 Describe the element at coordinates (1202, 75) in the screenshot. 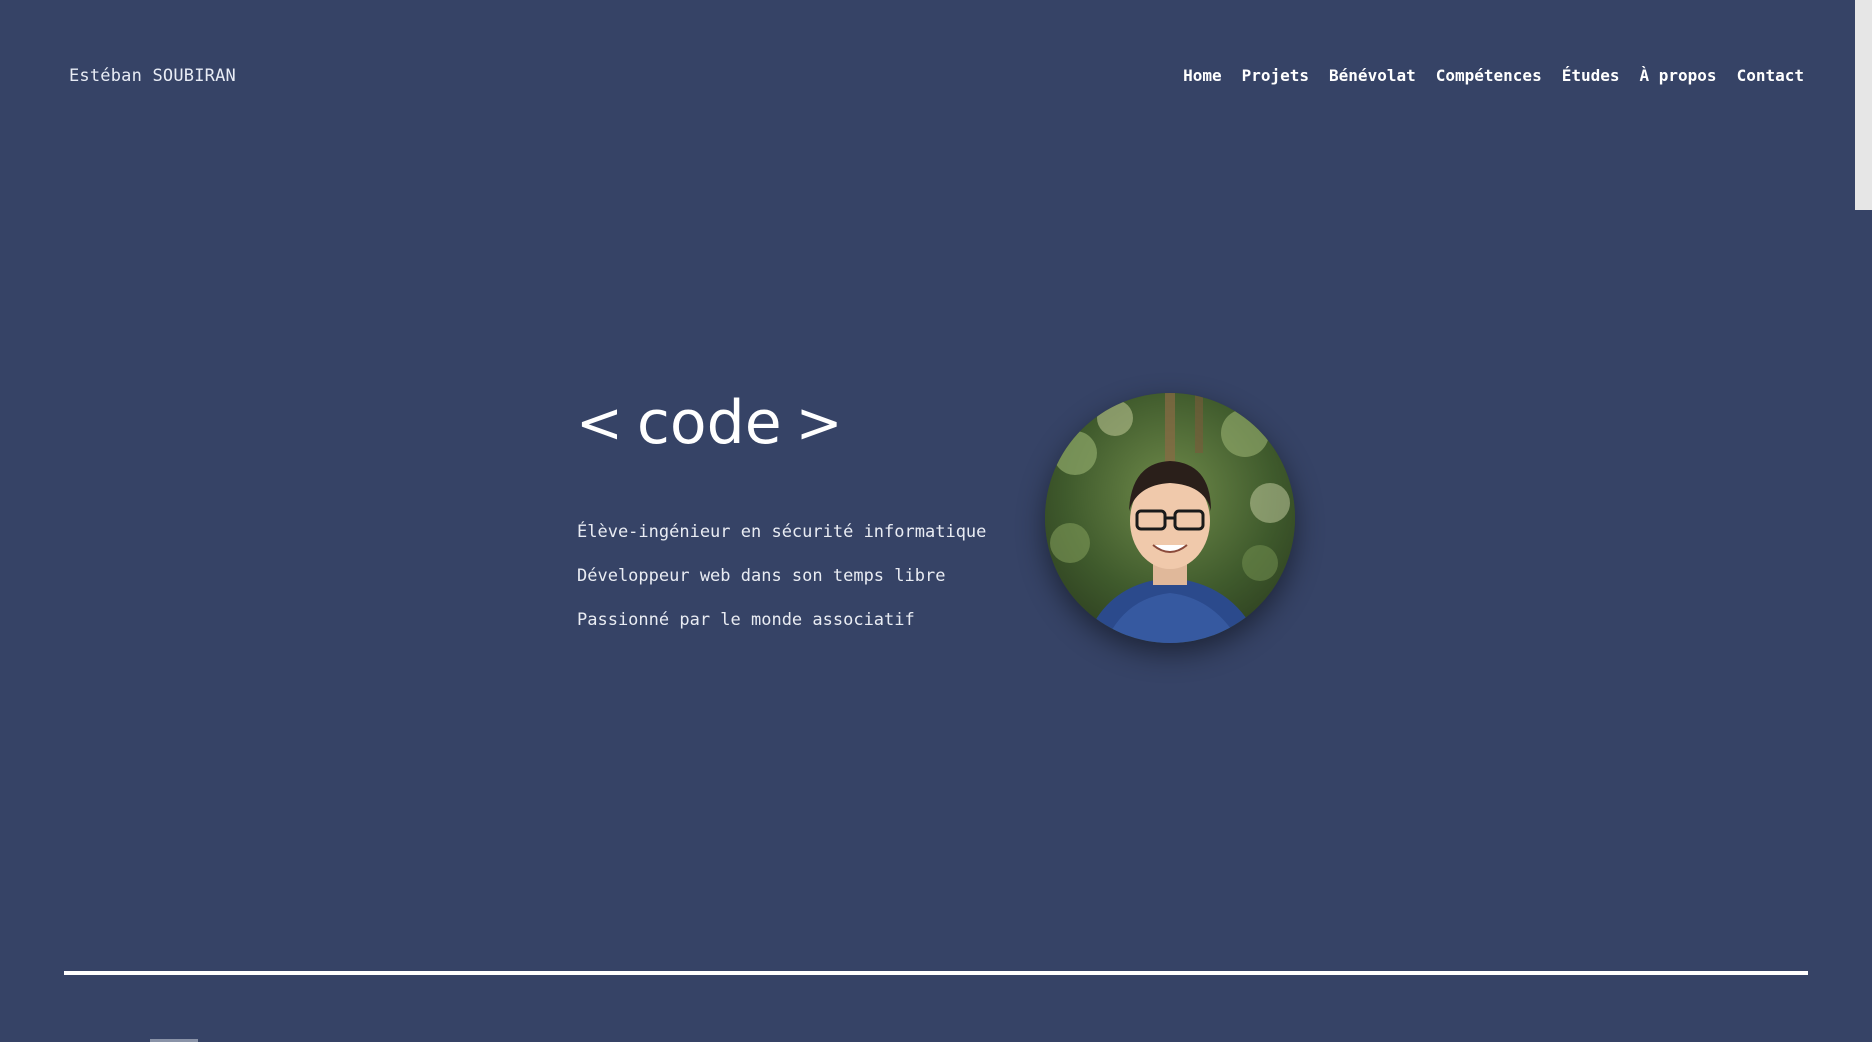

I see `nav-home: Home` at that location.